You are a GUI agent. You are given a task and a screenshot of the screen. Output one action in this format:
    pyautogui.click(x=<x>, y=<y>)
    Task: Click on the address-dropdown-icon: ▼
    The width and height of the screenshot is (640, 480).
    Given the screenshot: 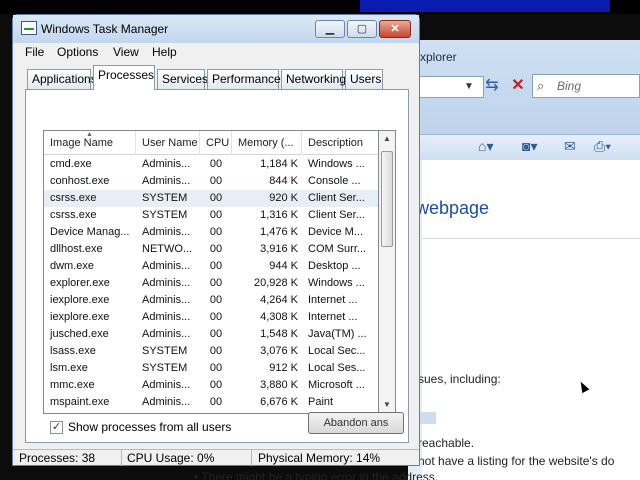 What is the action you would take?
    pyautogui.click(x=469, y=86)
    